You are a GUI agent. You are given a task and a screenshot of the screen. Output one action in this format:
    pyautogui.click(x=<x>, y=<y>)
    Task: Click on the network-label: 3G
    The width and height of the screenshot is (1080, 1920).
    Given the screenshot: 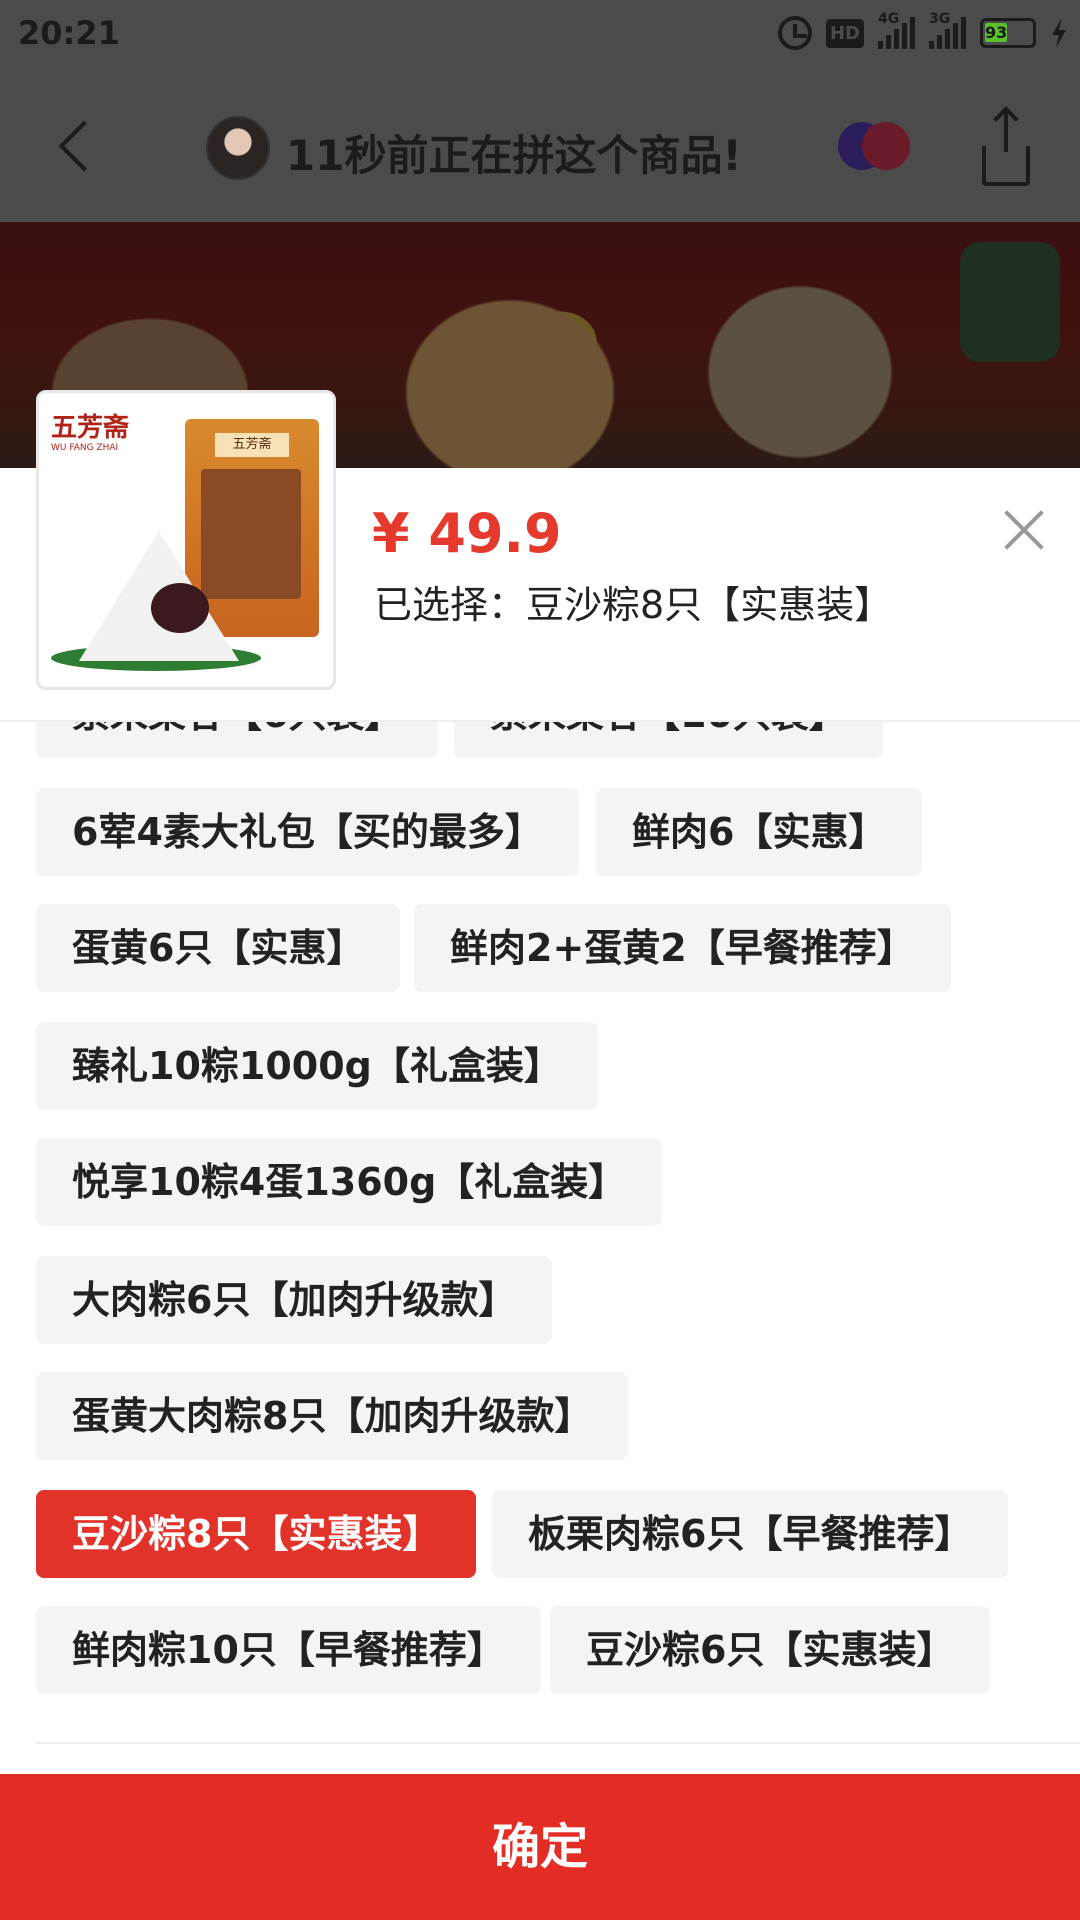 What is the action you would take?
    pyautogui.click(x=940, y=19)
    